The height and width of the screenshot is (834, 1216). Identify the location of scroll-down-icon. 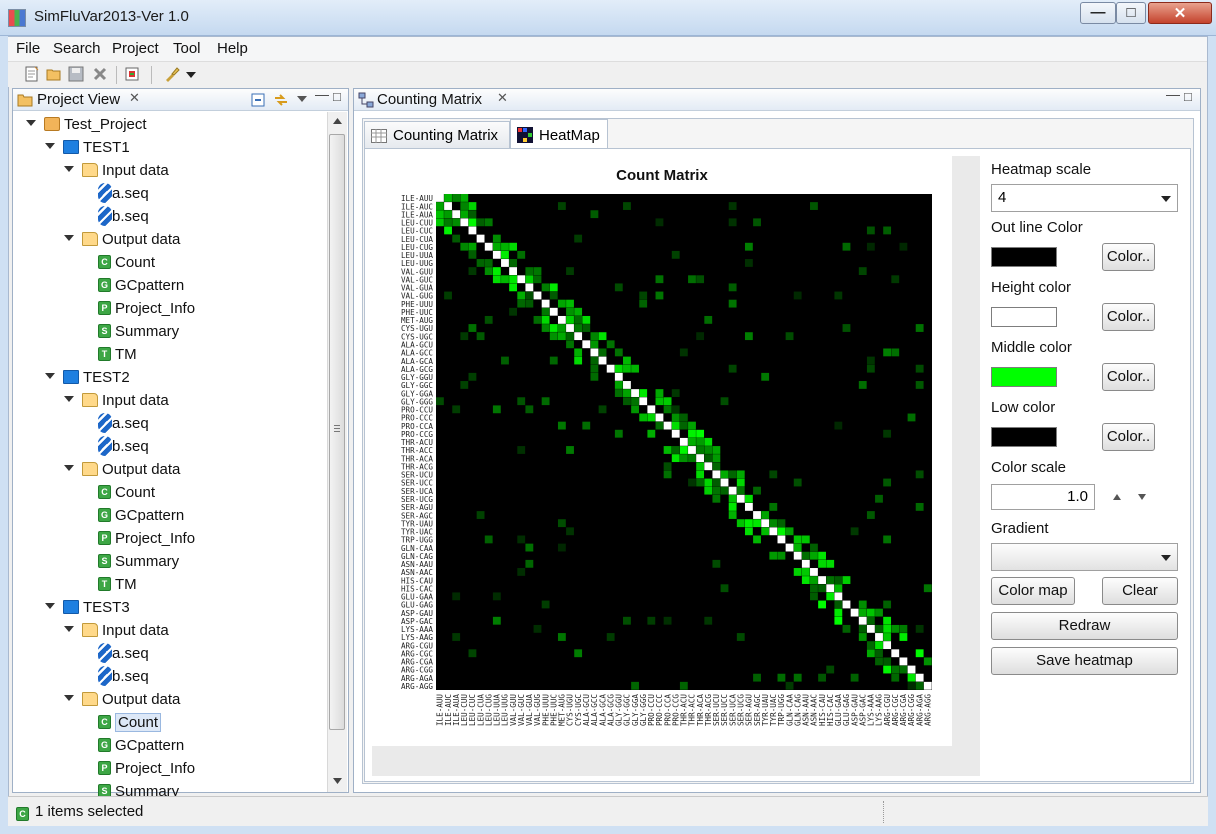
(337, 781).